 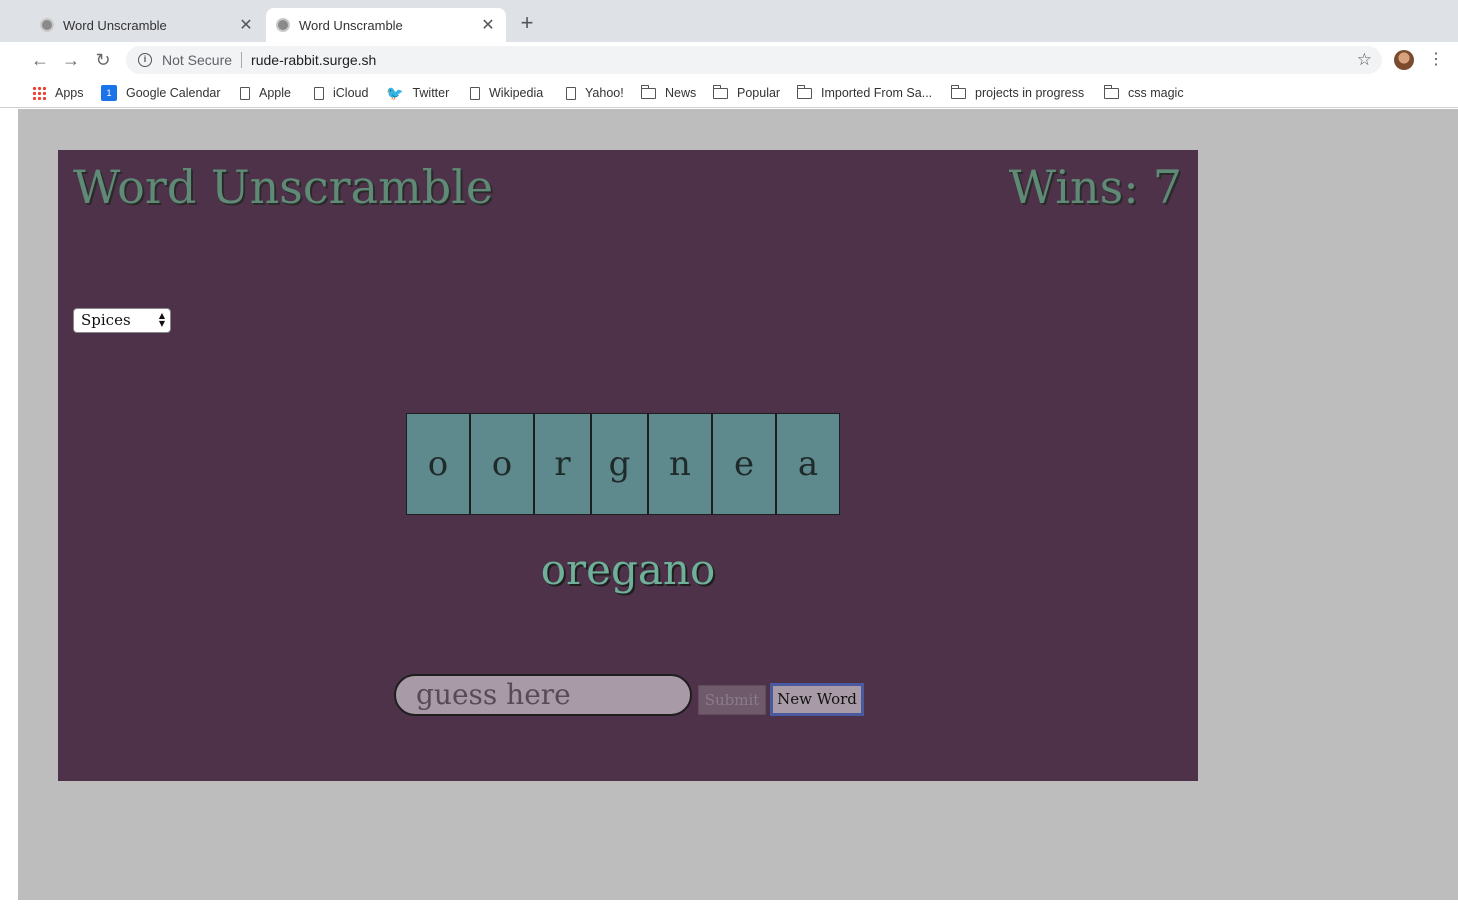 I want to click on category-select: Spices ▲ ▼, so click(x=122, y=320).